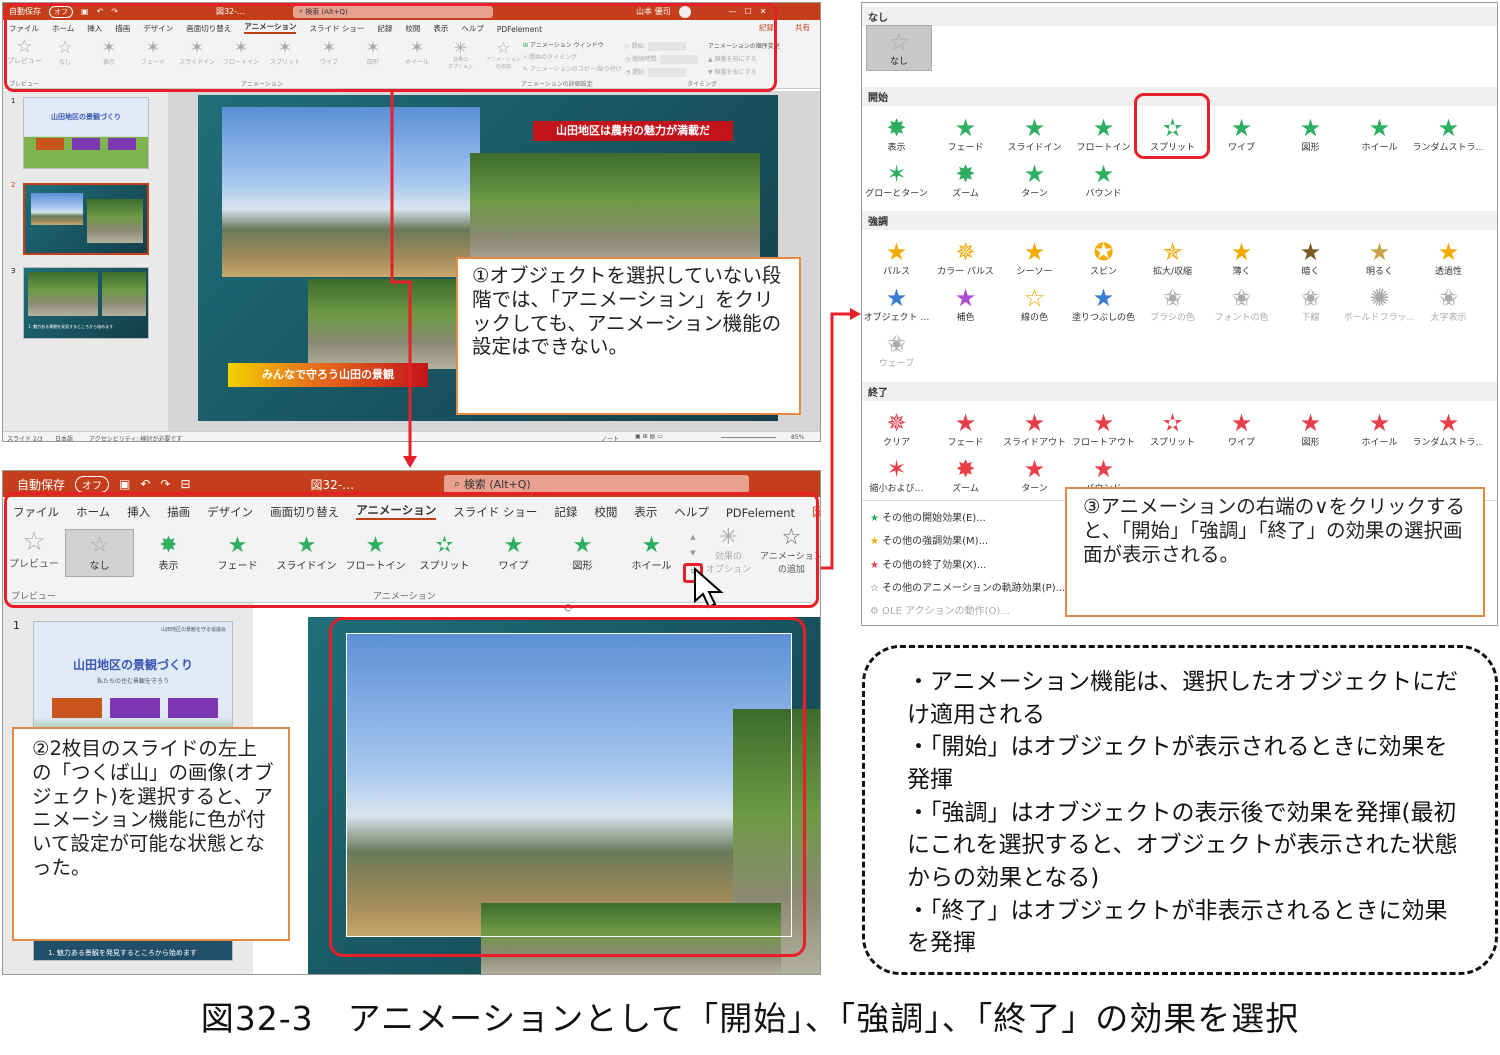 The image size is (1500, 1055). Describe the element at coordinates (124, 484) in the screenshot. I see `save-icon: ▣` at that location.